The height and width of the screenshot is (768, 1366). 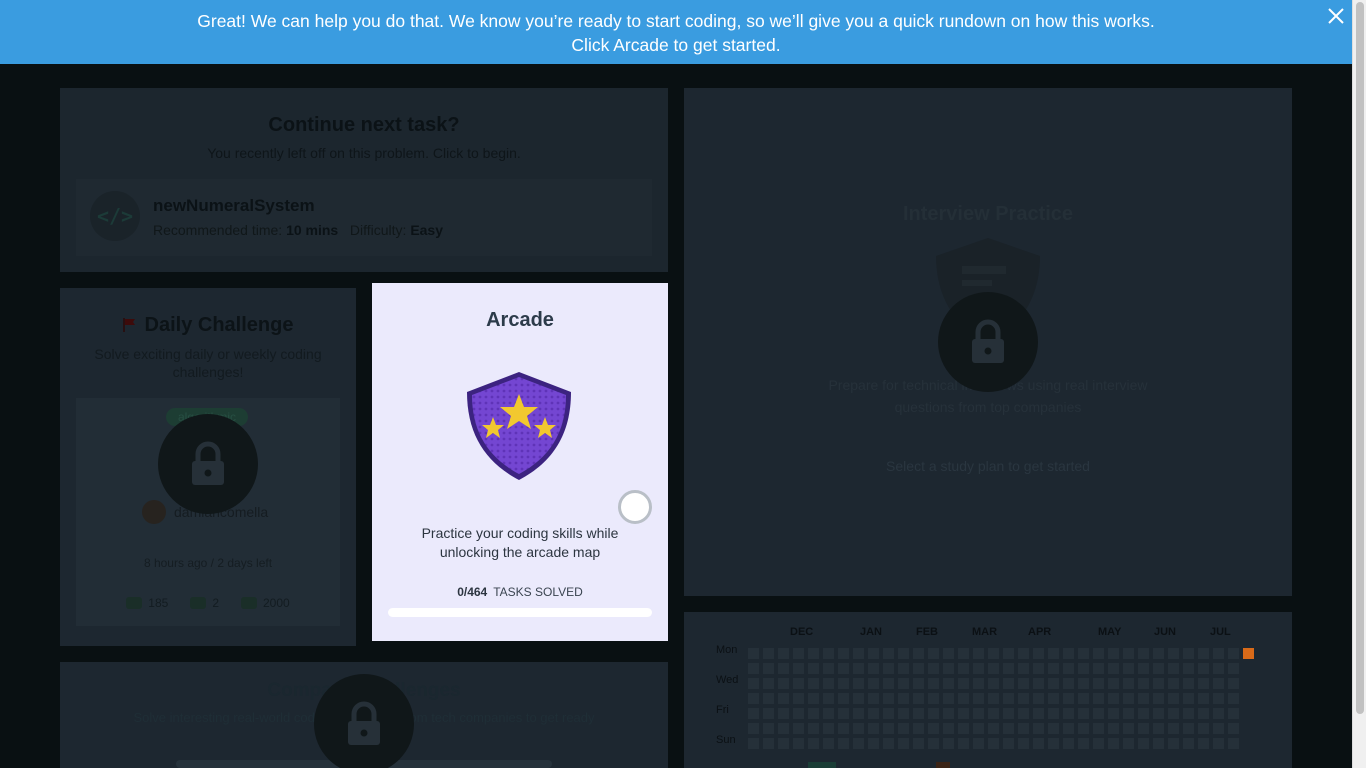 What do you see at coordinates (115, 216) in the screenshot?
I see `code-icon: </>` at bounding box center [115, 216].